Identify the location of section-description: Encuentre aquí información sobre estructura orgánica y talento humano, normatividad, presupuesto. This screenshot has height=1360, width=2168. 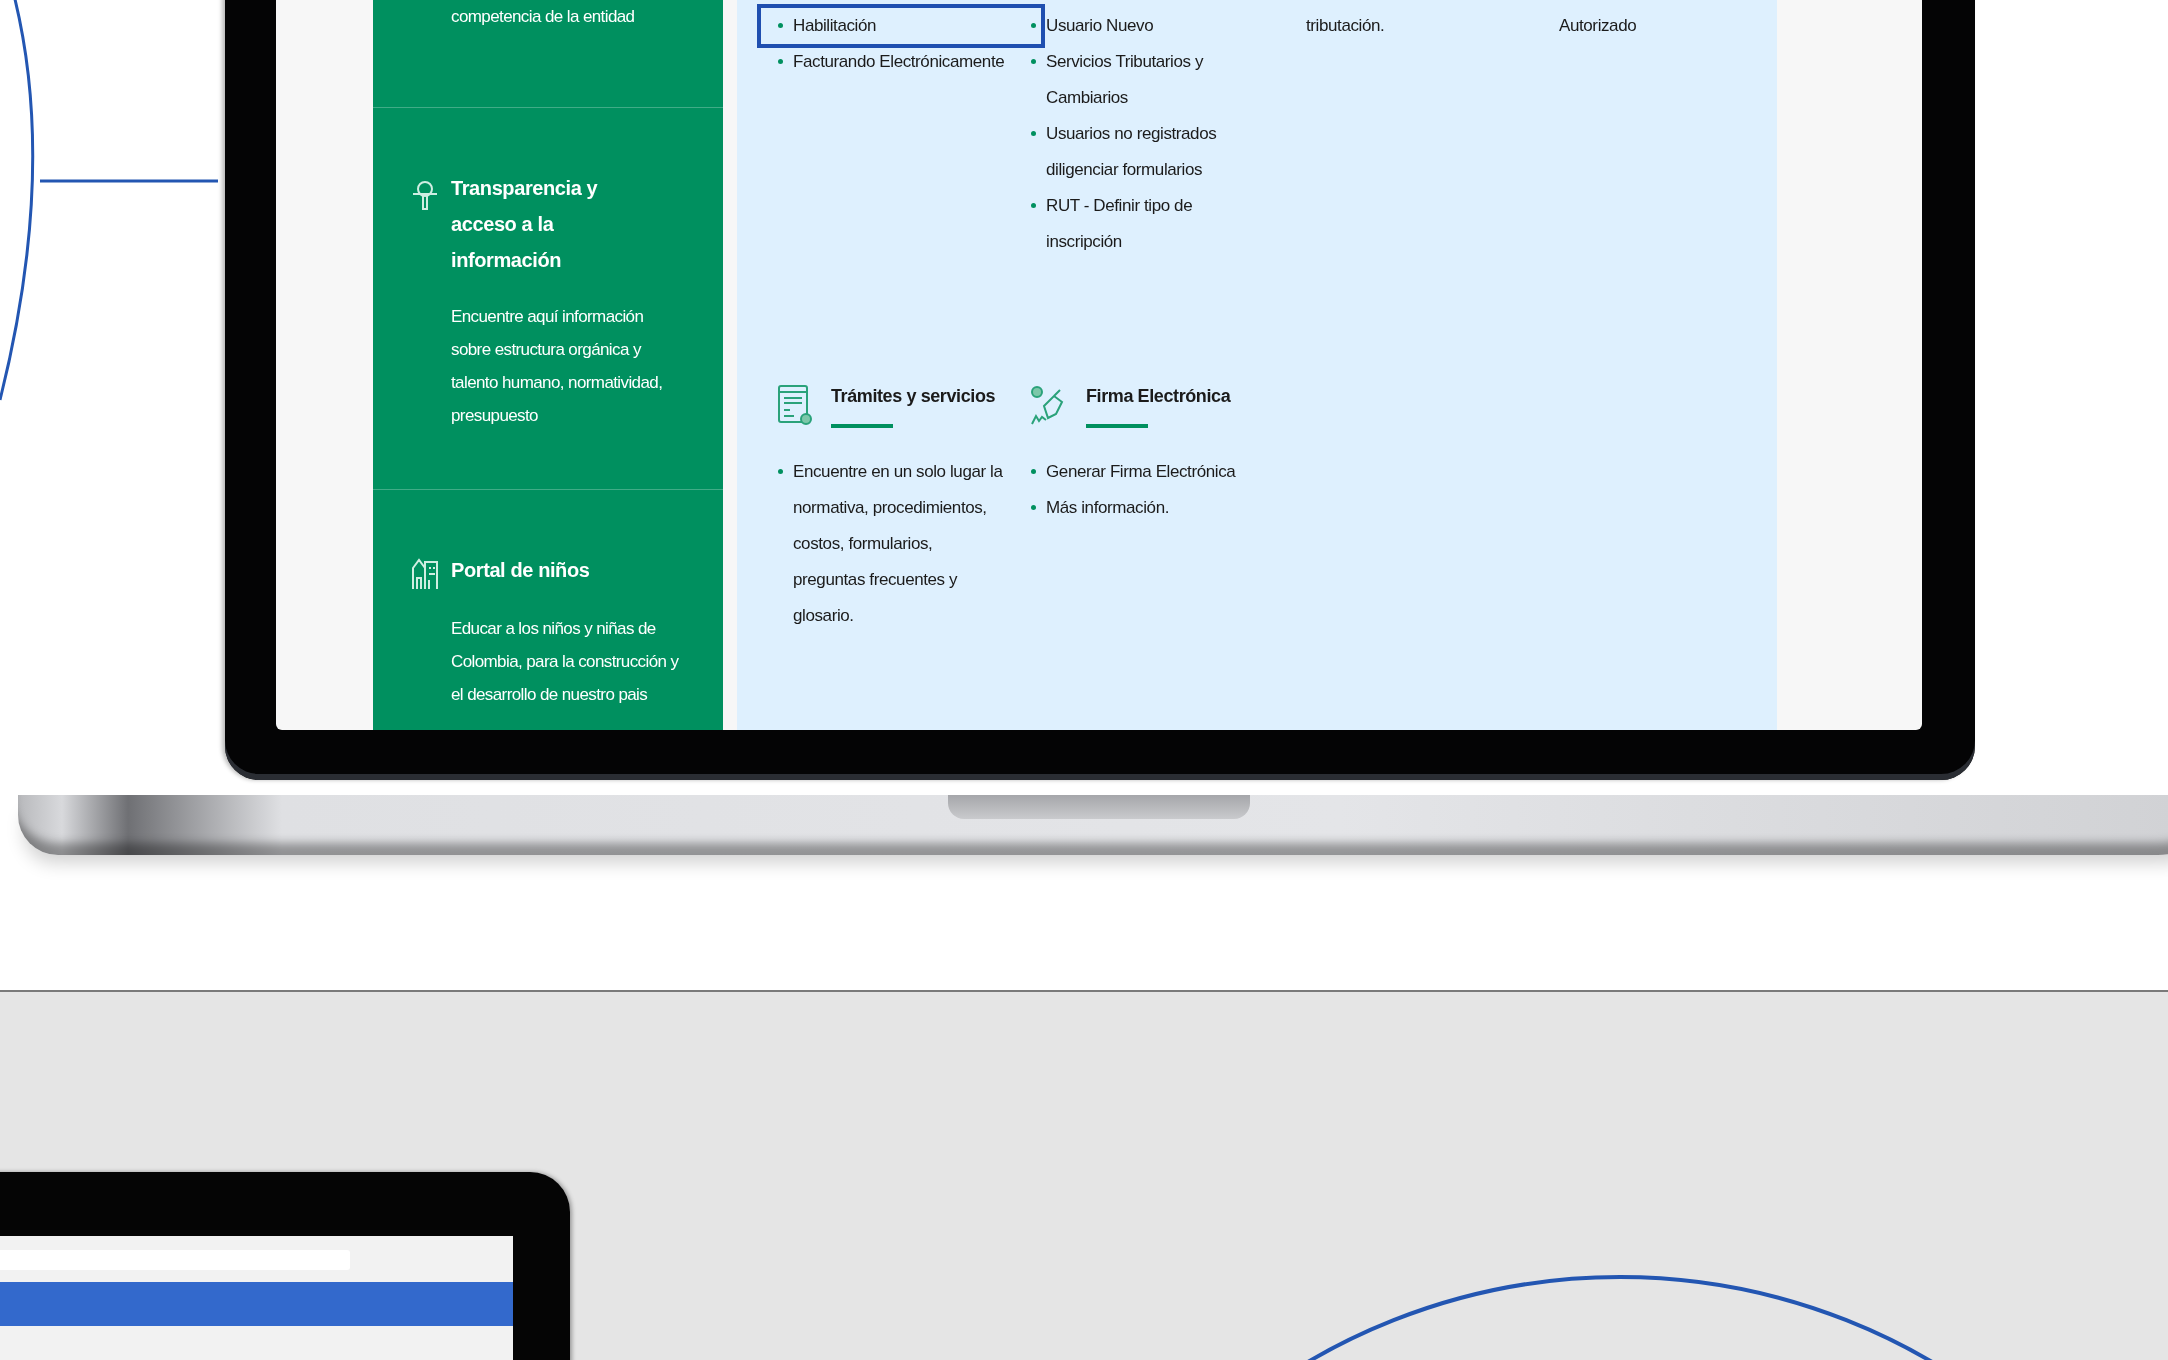
(557, 366).